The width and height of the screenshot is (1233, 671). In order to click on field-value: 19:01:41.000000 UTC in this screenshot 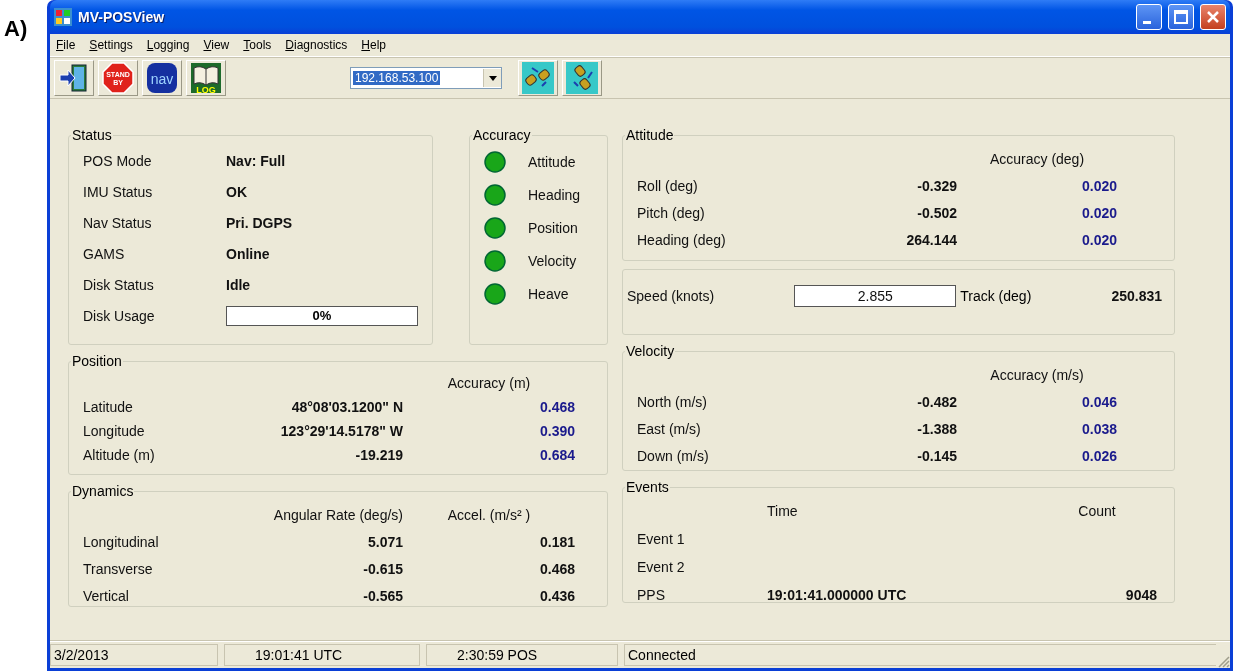, I will do `click(837, 595)`.